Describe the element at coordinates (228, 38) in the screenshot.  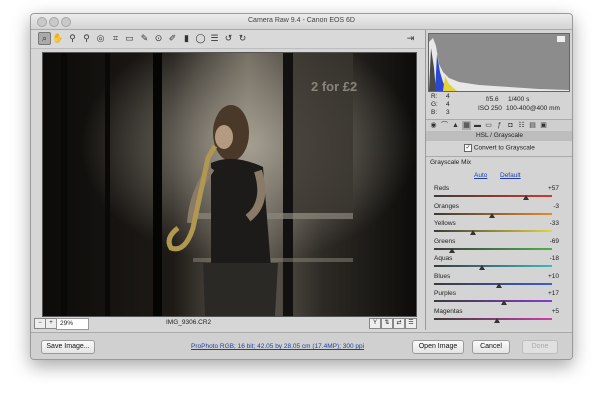
I see `rotate-ccw-icon: ↺` at that location.